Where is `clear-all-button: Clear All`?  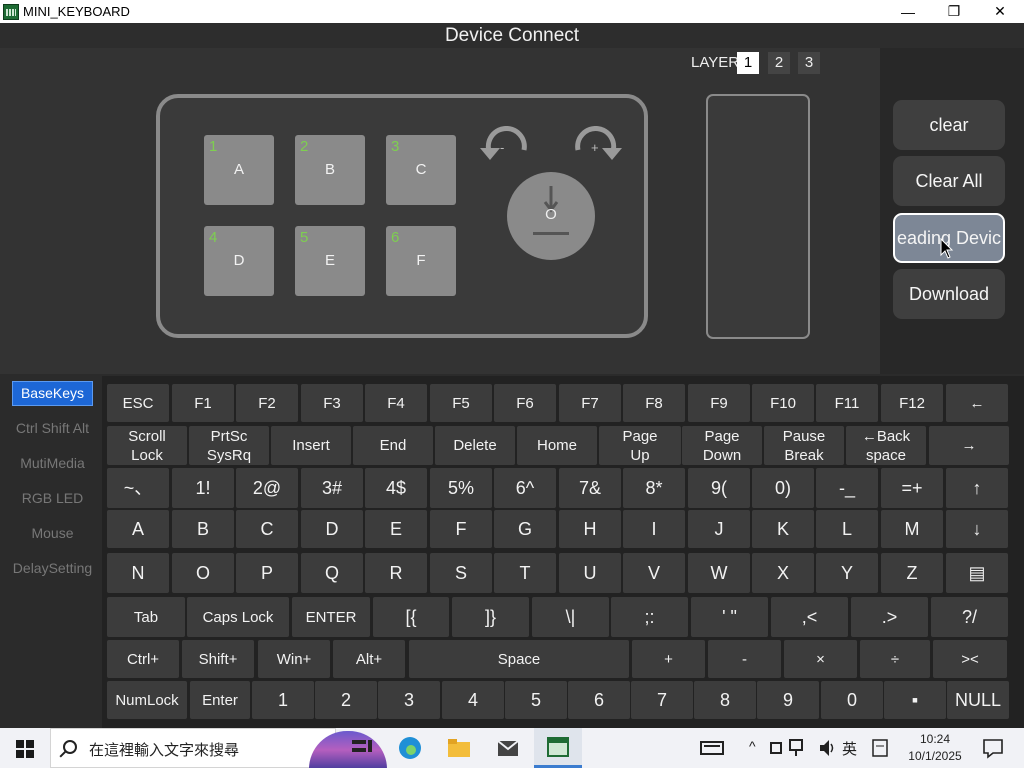
clear-all-button: Clear All is located at coordinates (949, 181).